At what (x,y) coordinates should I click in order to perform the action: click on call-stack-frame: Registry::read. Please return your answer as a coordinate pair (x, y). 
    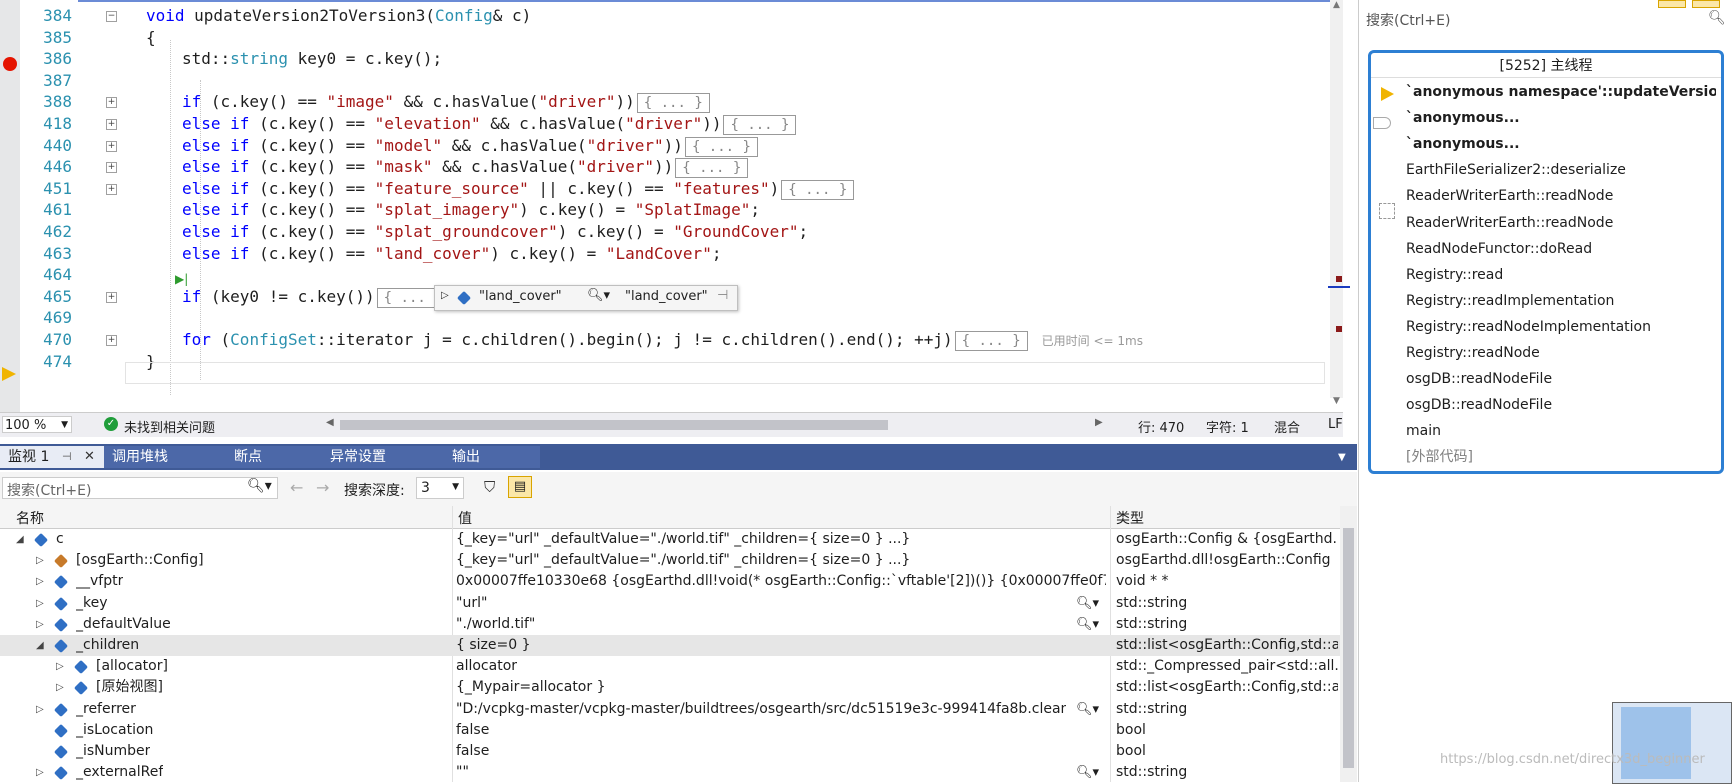
    Looking at the image, I should click on (1561, 275).